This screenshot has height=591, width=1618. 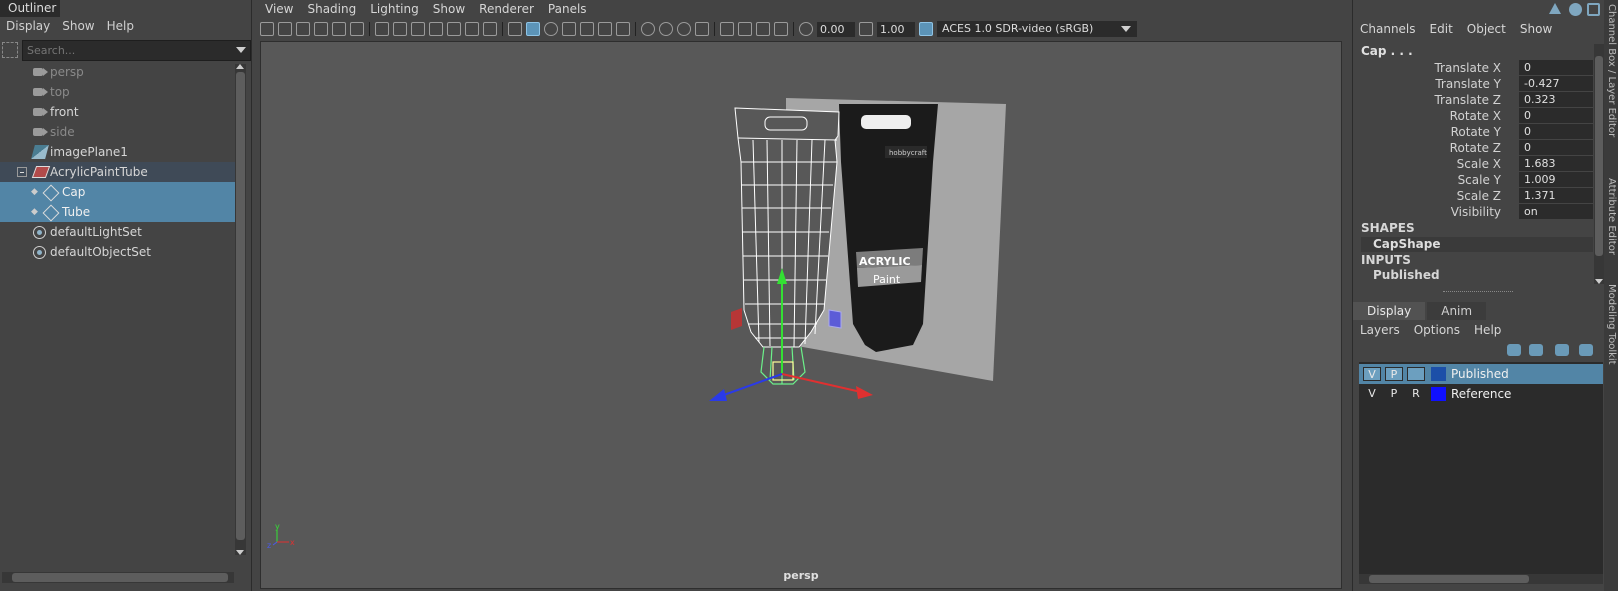 I want to click on resolution-gate-icon, so click(x=418, y=29).